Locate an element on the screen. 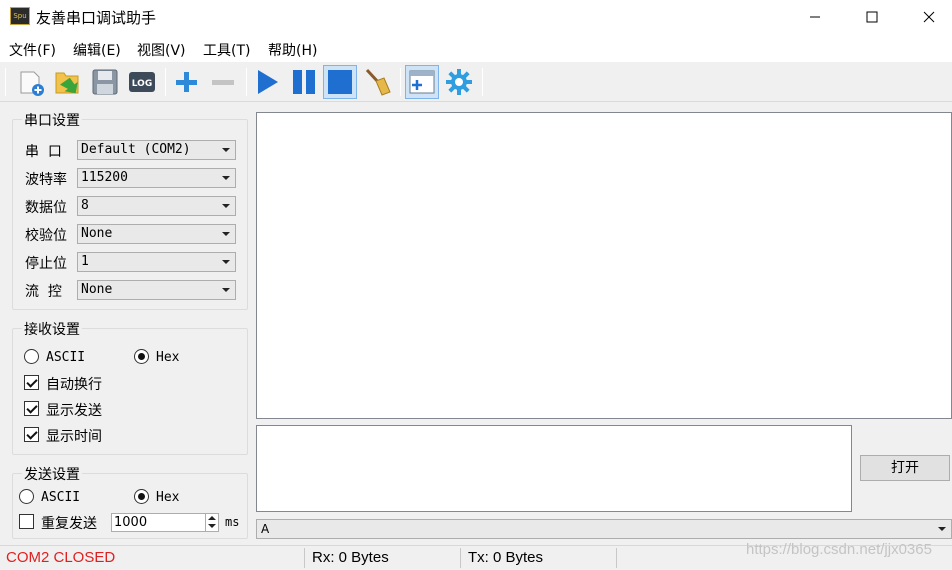 This screenshot has height=570, width=952. minimize-icon is located at coordinates (815, 17).